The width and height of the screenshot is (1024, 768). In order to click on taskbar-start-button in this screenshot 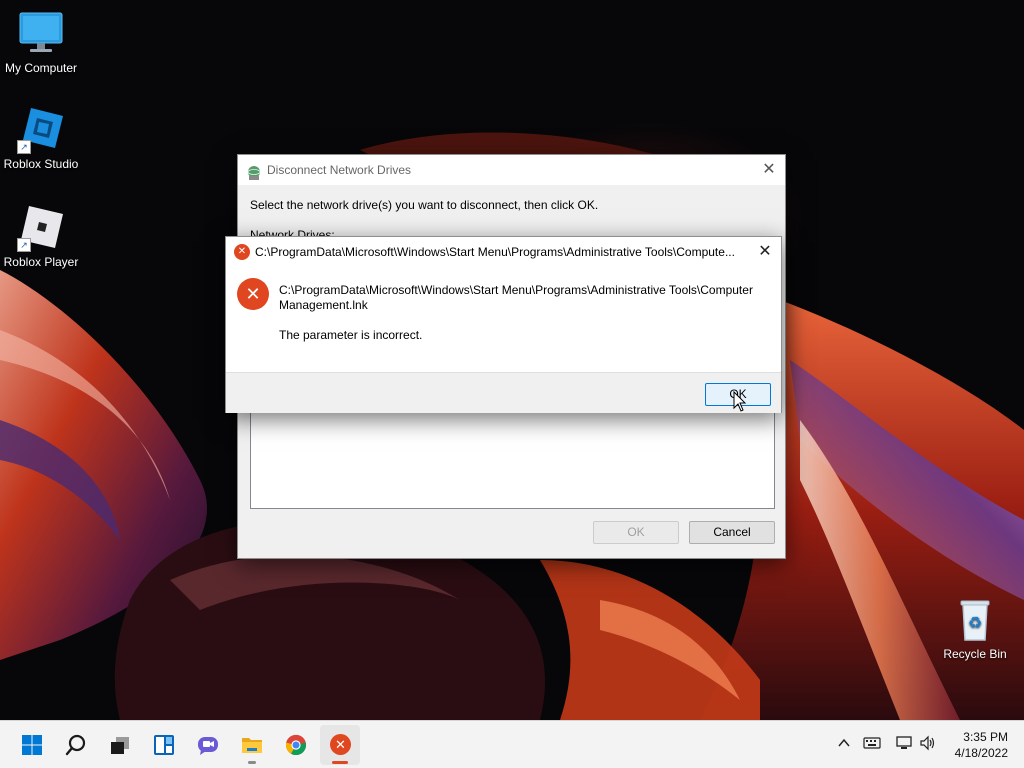, I will do `click(32, 745)`.